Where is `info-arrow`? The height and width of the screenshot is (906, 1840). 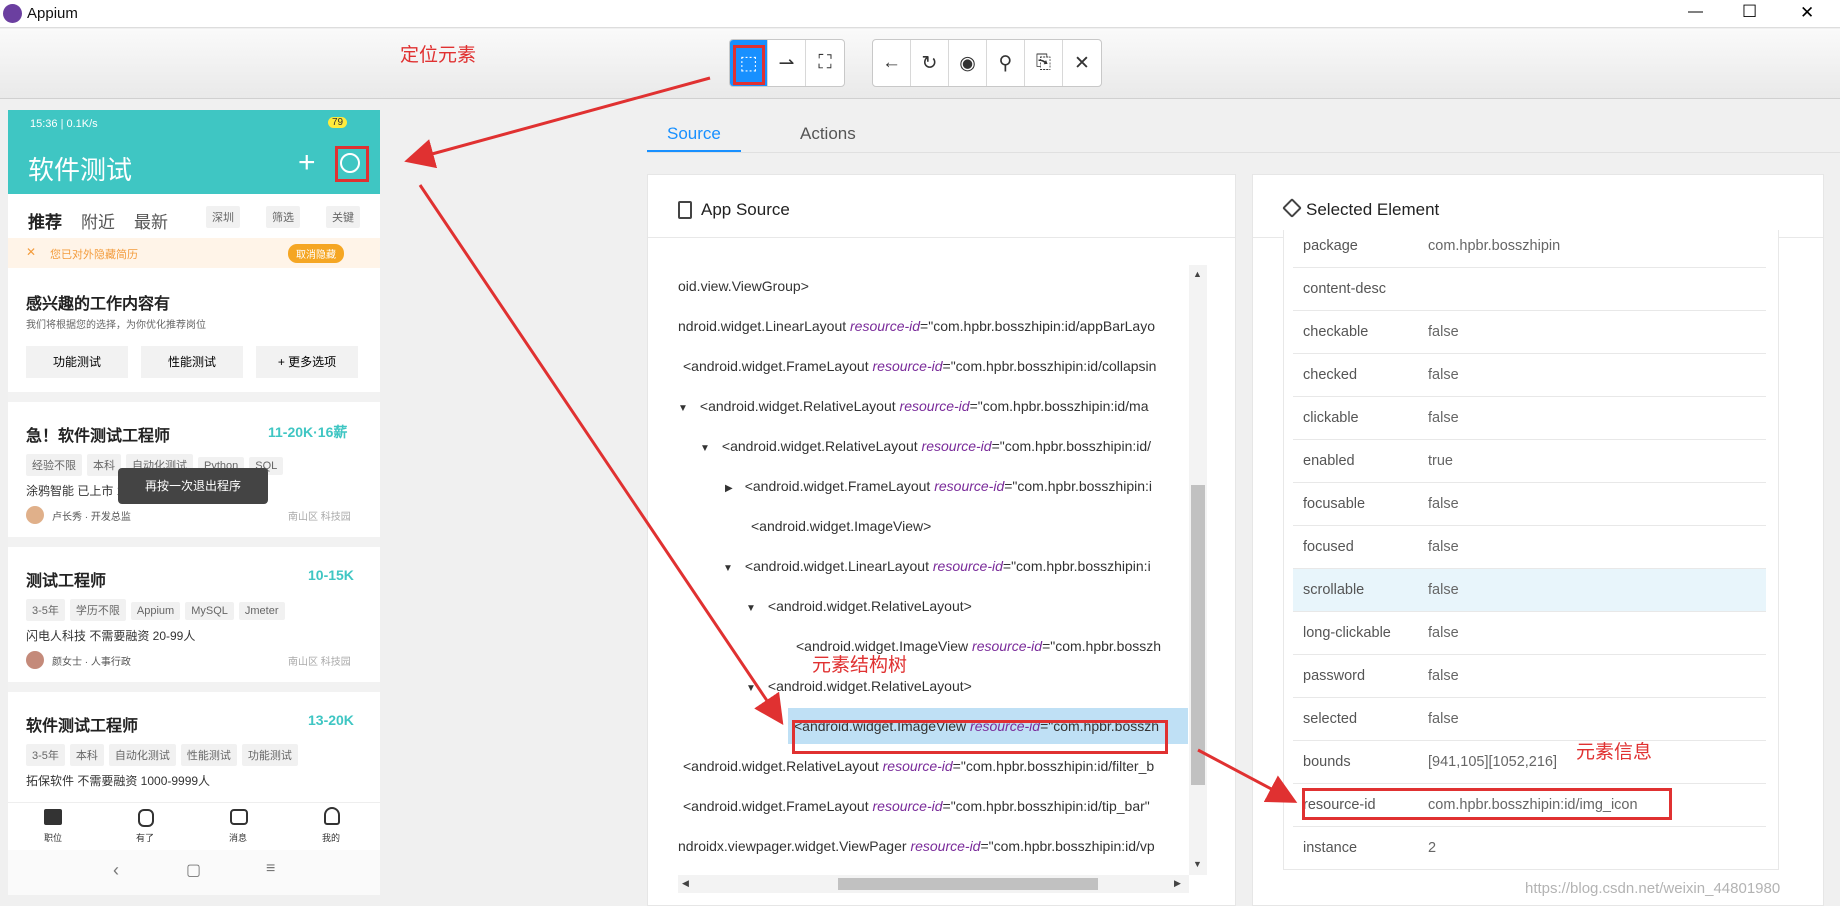
info-arrow is located at coordinates (1247, 775).